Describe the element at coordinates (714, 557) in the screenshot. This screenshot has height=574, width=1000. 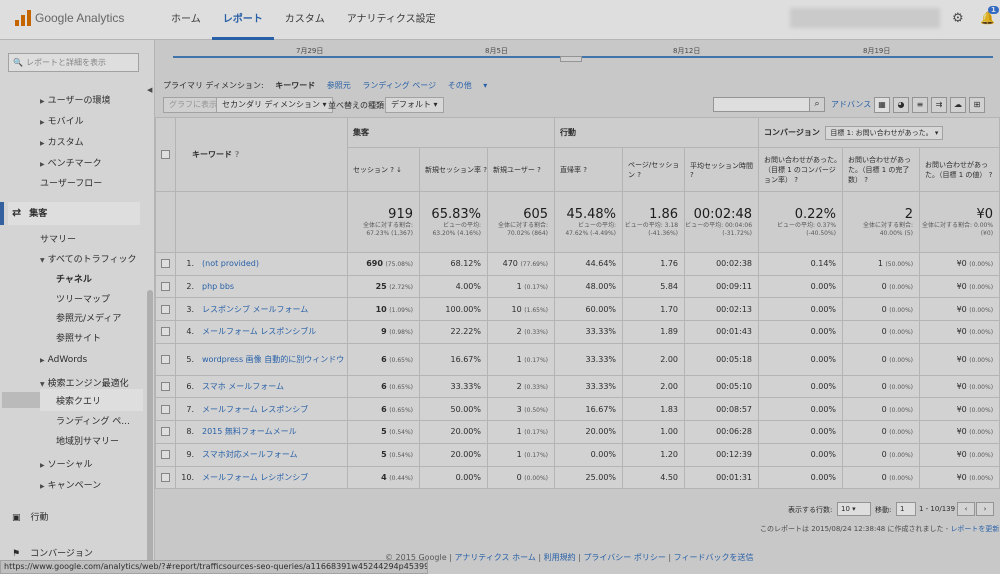
I see `footer-link-feedback: フィードバックを送信` at that location.